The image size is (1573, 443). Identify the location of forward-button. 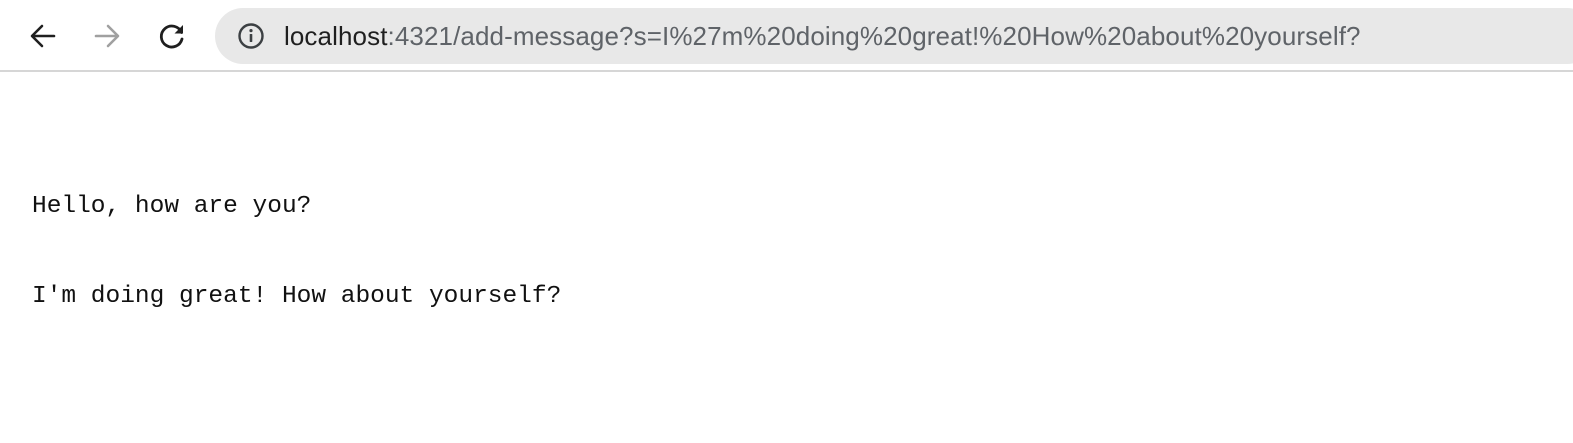
(107, 36).